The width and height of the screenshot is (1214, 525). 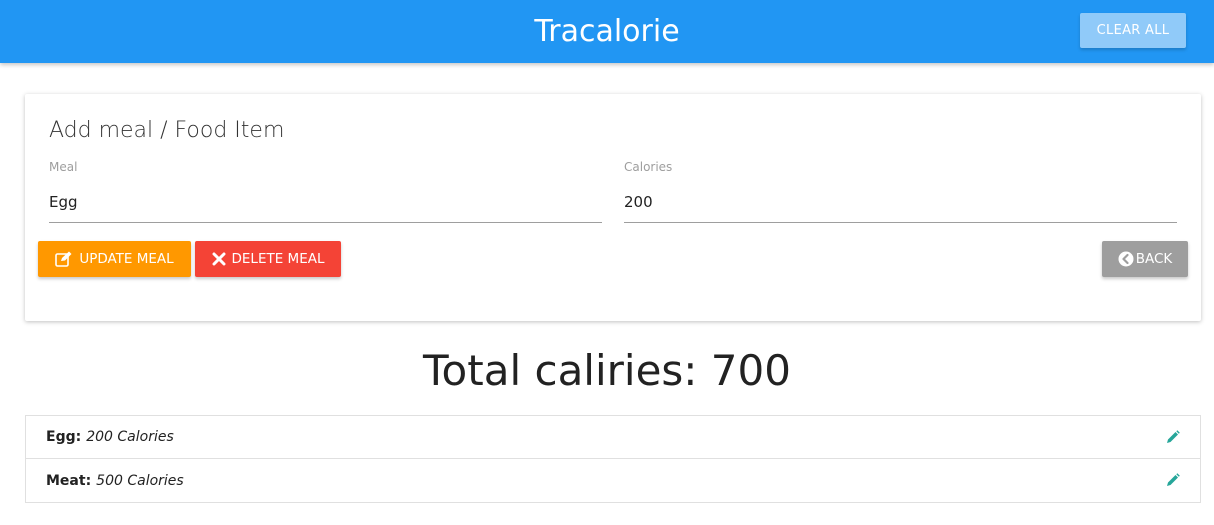 What do you see at coordinates (140, 480) in the screenshot?
I see `item-calories: 500 Calories` at bounding box center [140, 480].